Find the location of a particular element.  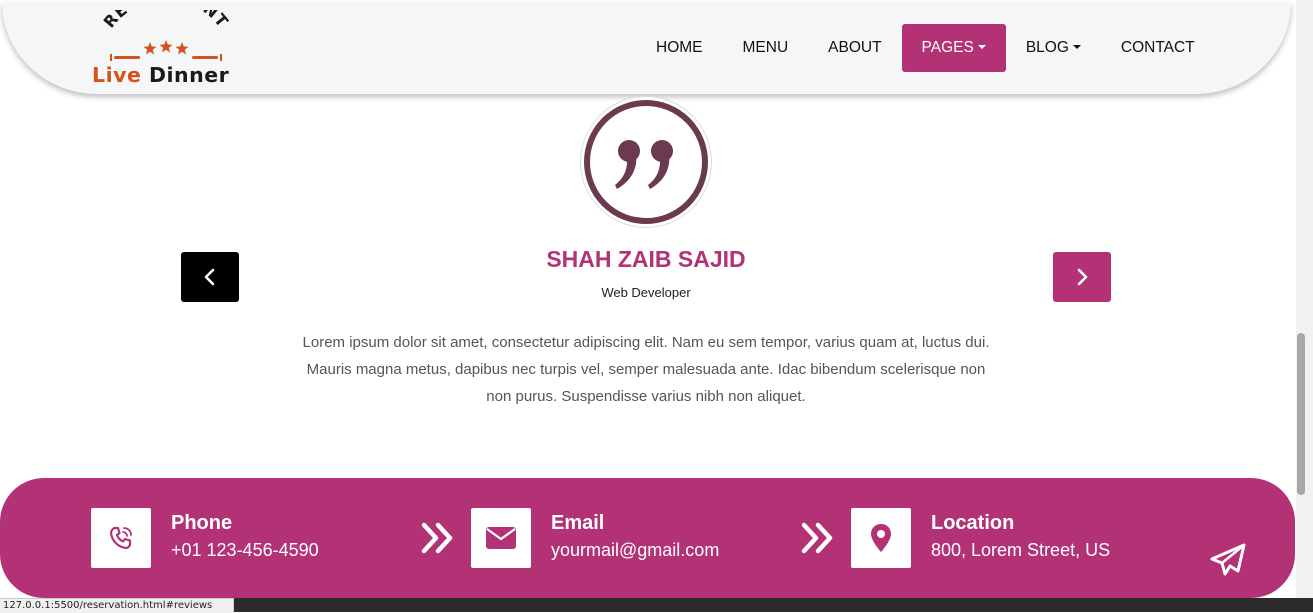

nav-contact: CONTACT is located at coordinates (1158, 48).